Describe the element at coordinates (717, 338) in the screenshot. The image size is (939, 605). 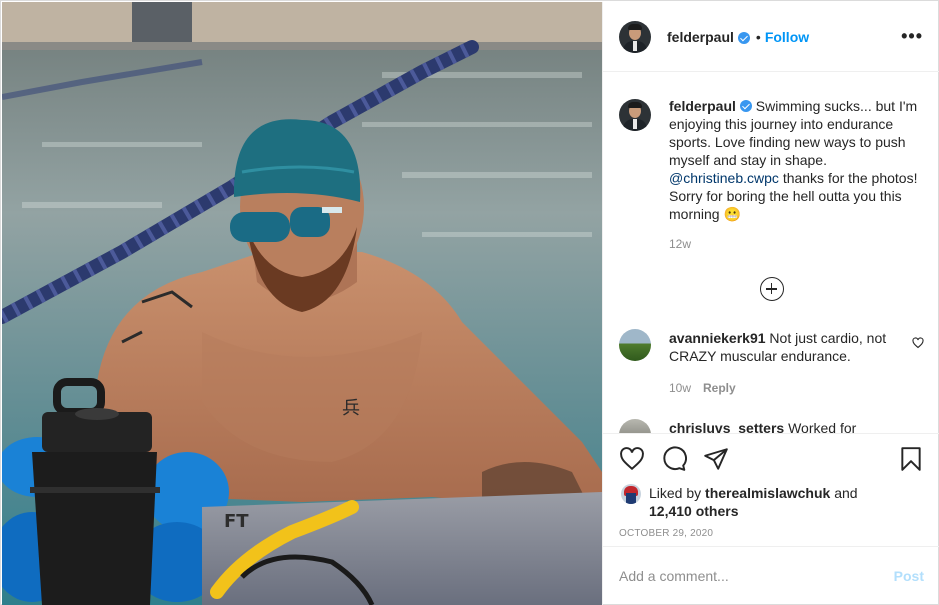
I see `comment-username: avanniekerk91` at that location.